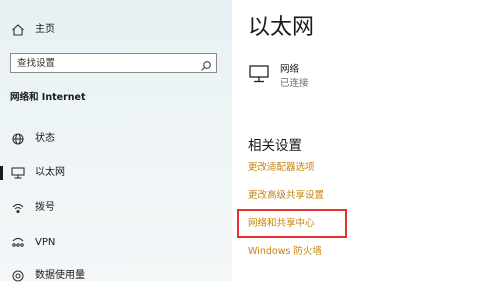 Image resolution: width=482 pixels, height=288 pixels. I want to click on sidebar-item-label: 主页, so click(45, 29).